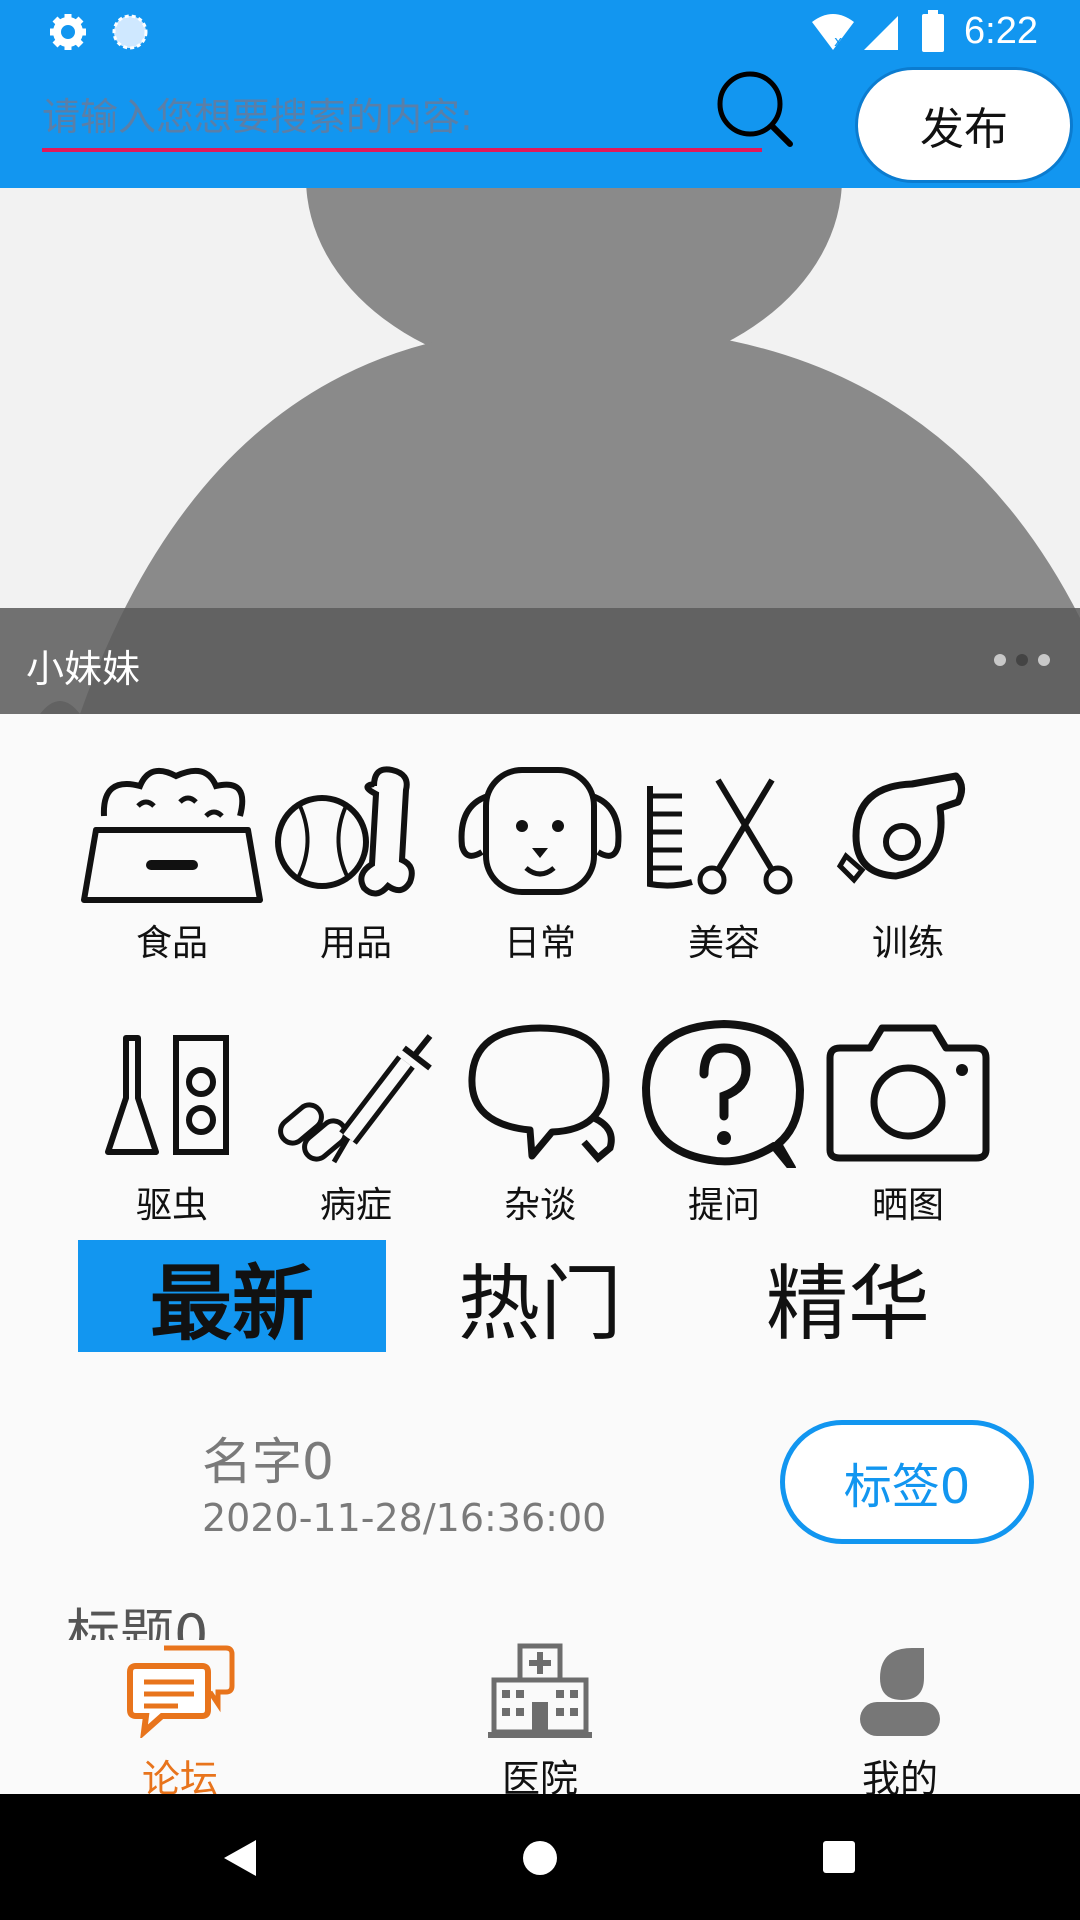 This screenshot has height=1920, width=1080. I want to click on category-label: 食品, so click(171, 943).